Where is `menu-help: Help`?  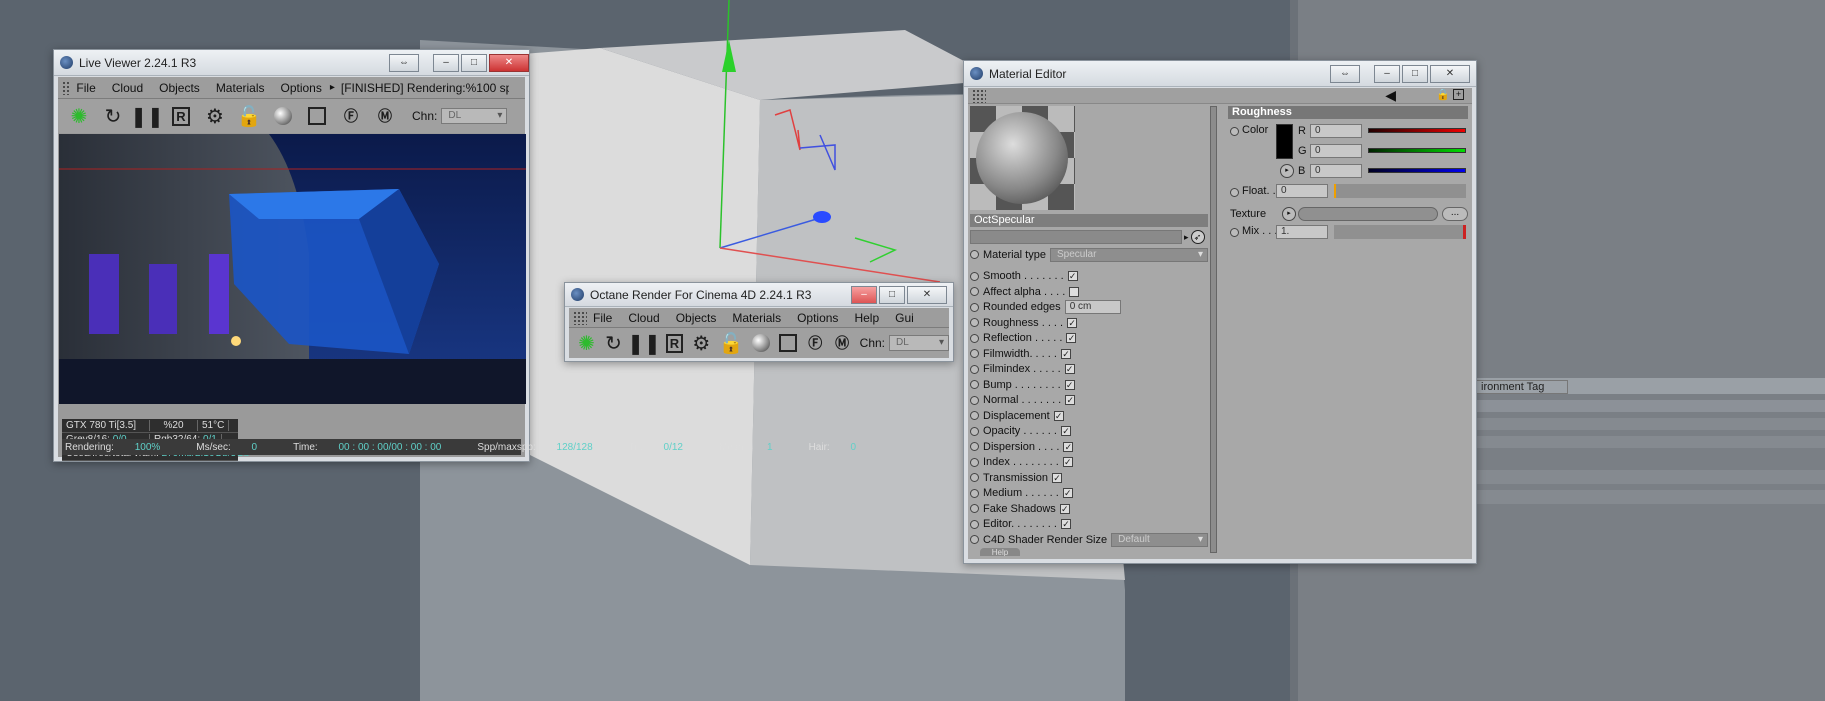 menu-help: Help is located at coordinates (866, 318).